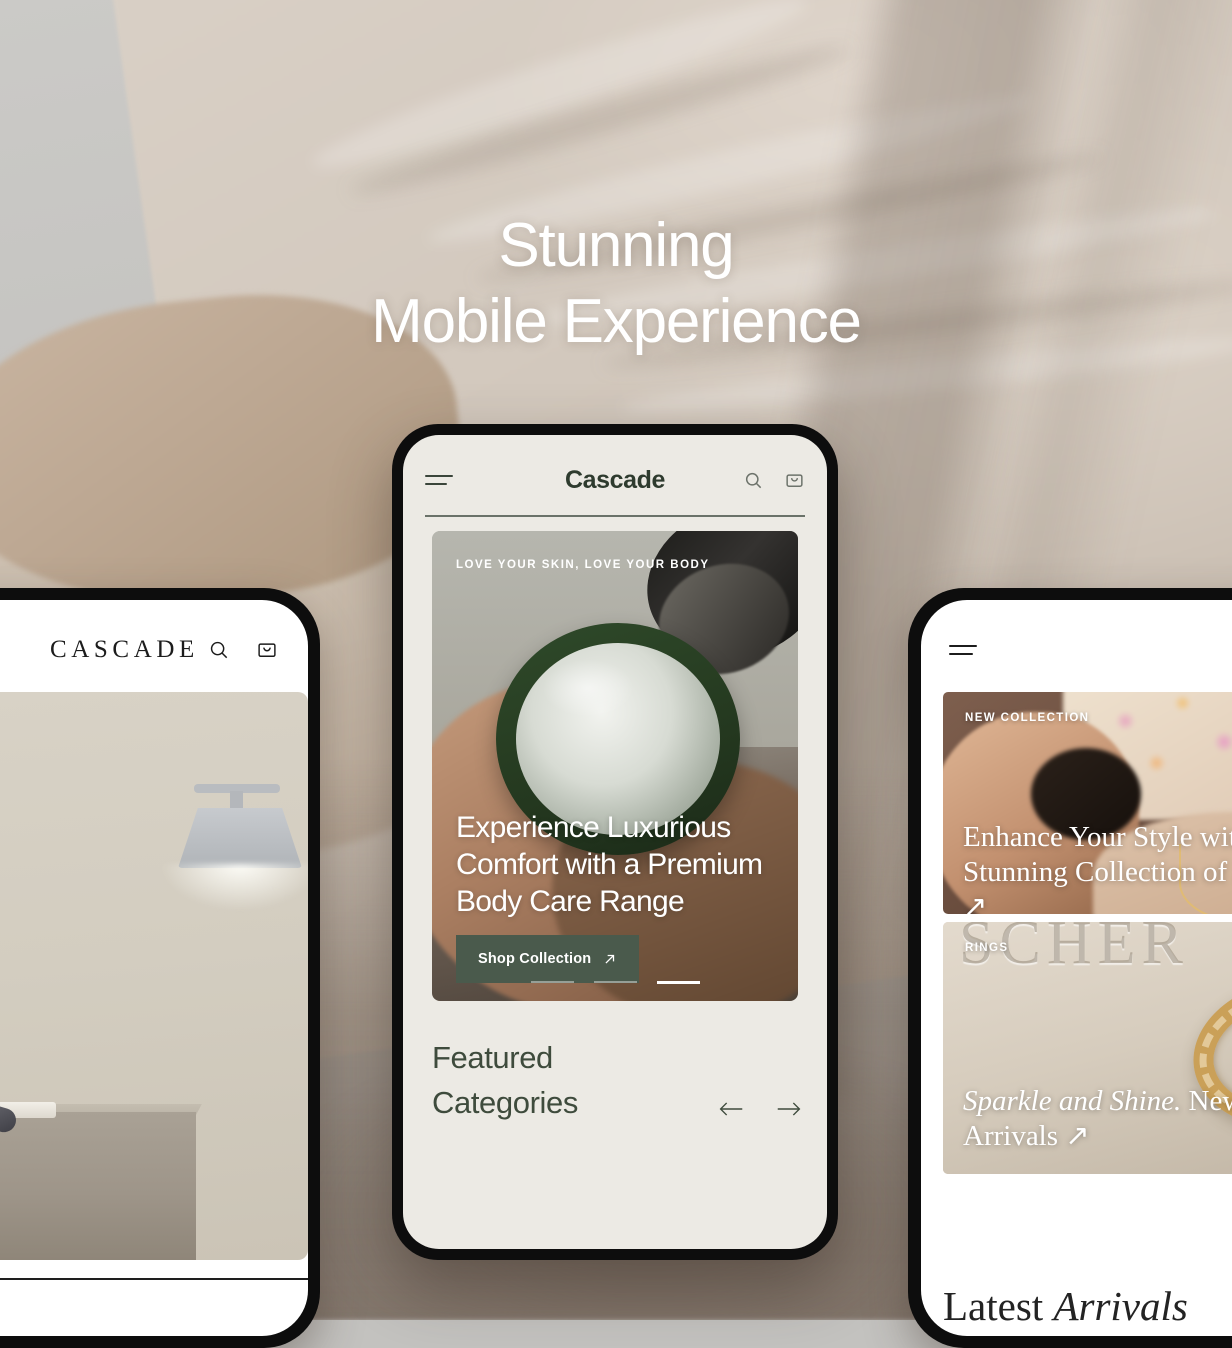  What do you see at coordinates (975, 902) in the screenshot?
I see `c1-arrow: ↗` at bounding box center [975, 902].